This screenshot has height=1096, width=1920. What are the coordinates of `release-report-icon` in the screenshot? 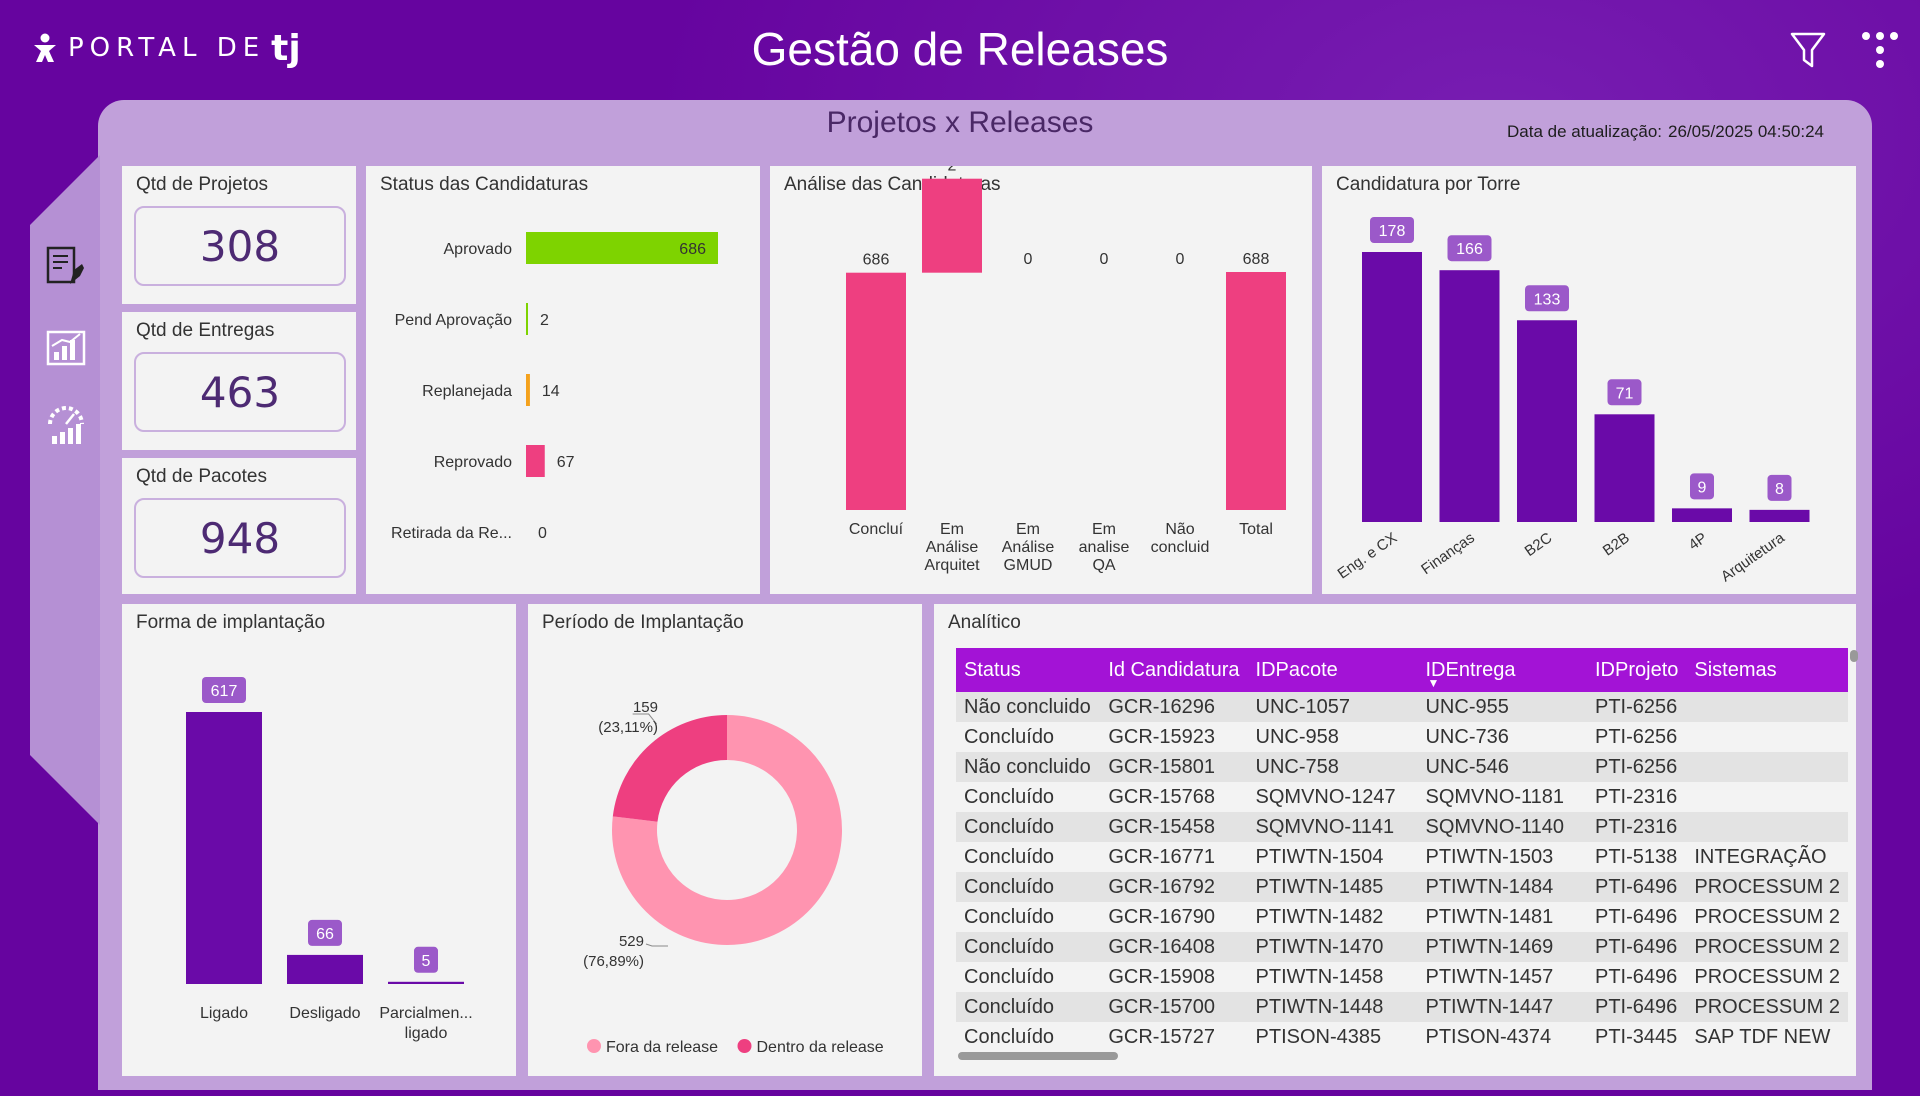 It's located at (66, 266).